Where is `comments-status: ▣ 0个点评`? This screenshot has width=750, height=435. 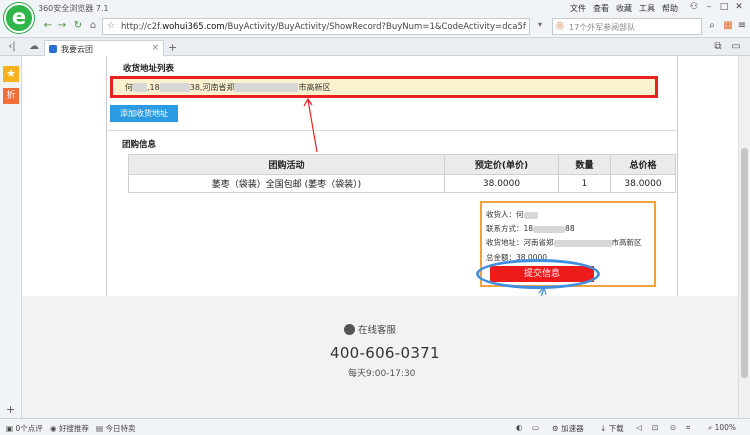 comments-status: ▣ 0个点评 is located at coordinates (24, 428).